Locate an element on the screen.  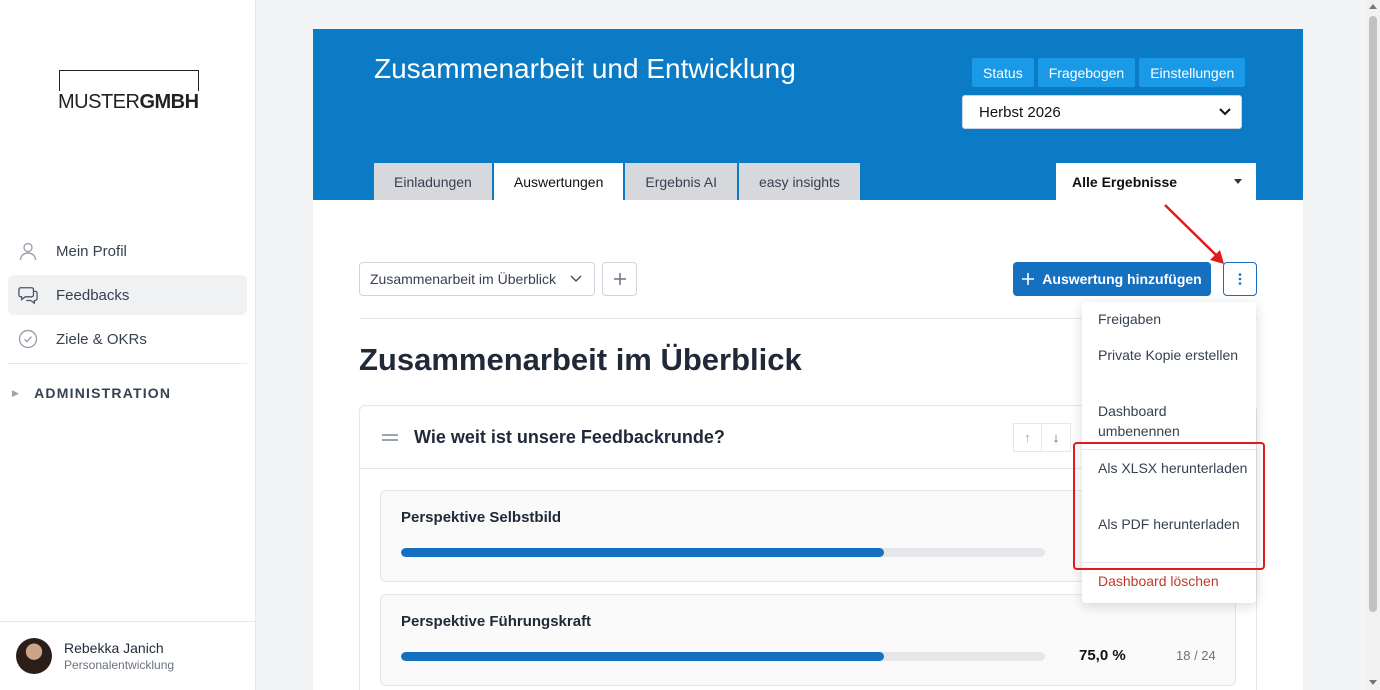
nav-administration: ▶ ADMINISTRATION is located at coordinates (91, 393).